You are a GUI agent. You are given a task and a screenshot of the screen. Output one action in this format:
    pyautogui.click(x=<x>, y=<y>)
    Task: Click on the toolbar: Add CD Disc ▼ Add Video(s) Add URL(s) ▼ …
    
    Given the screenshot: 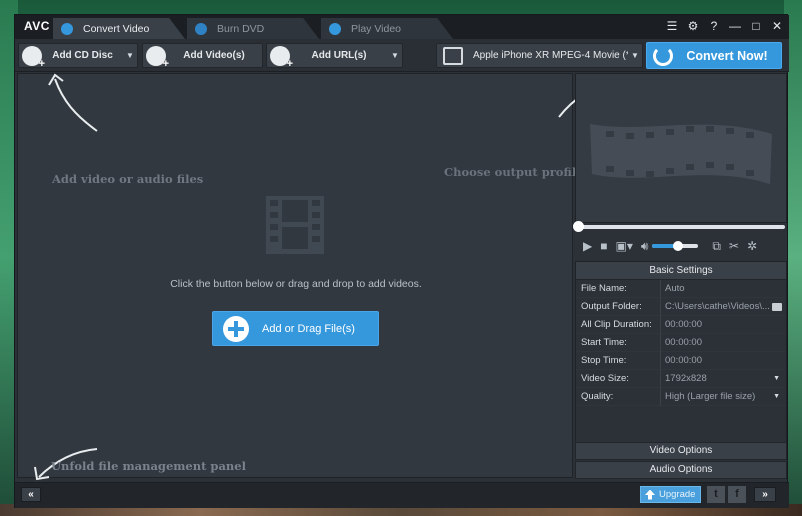 What is the action you would take?
    pyautogui.click(x=402, y=55)
    